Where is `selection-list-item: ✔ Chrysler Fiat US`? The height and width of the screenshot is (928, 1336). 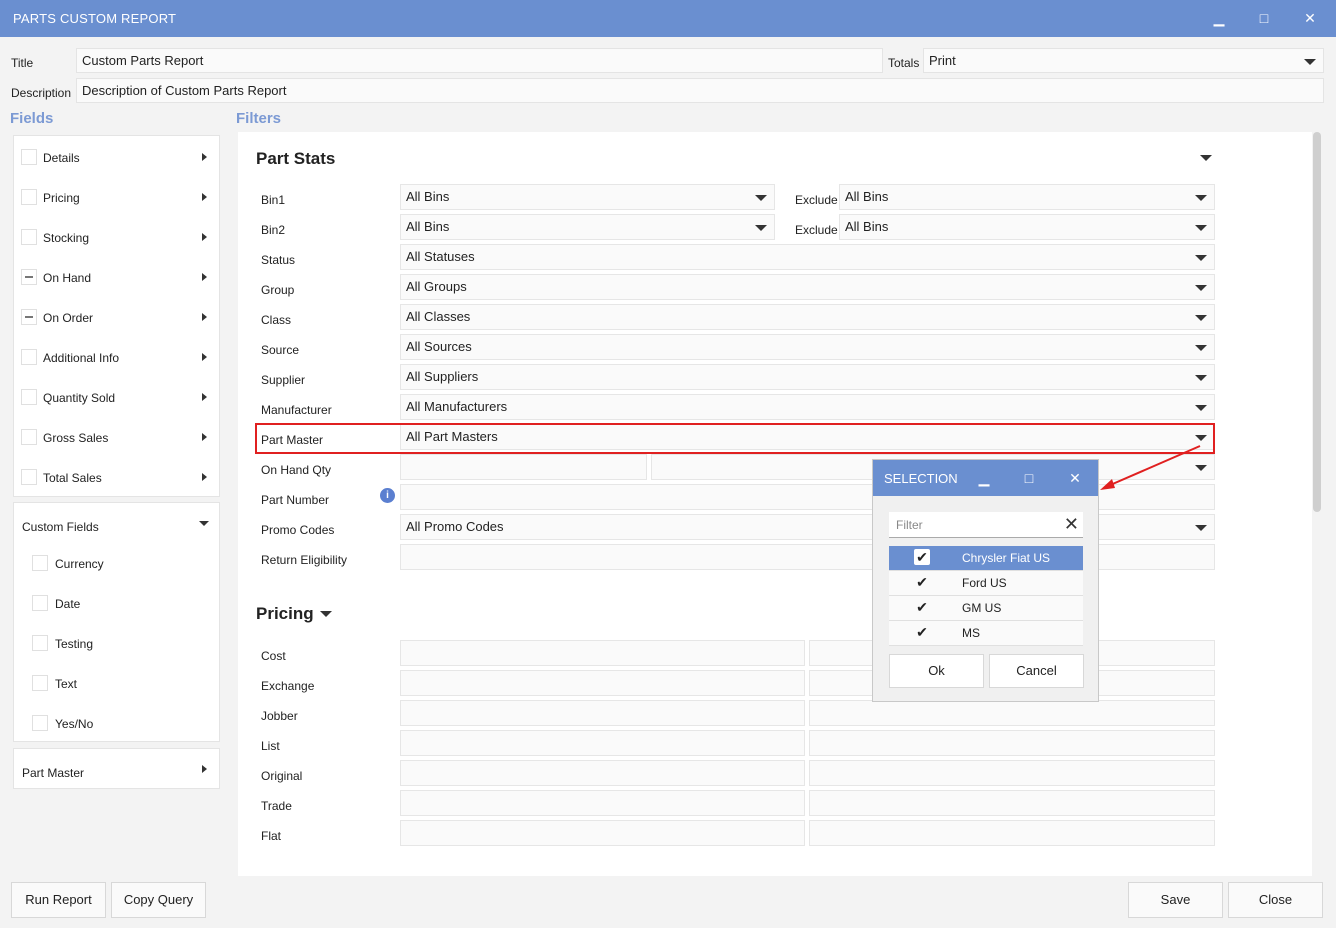 selection-list-item: ✔ Chrysler Fiat US is located at coordinates (986, 558).